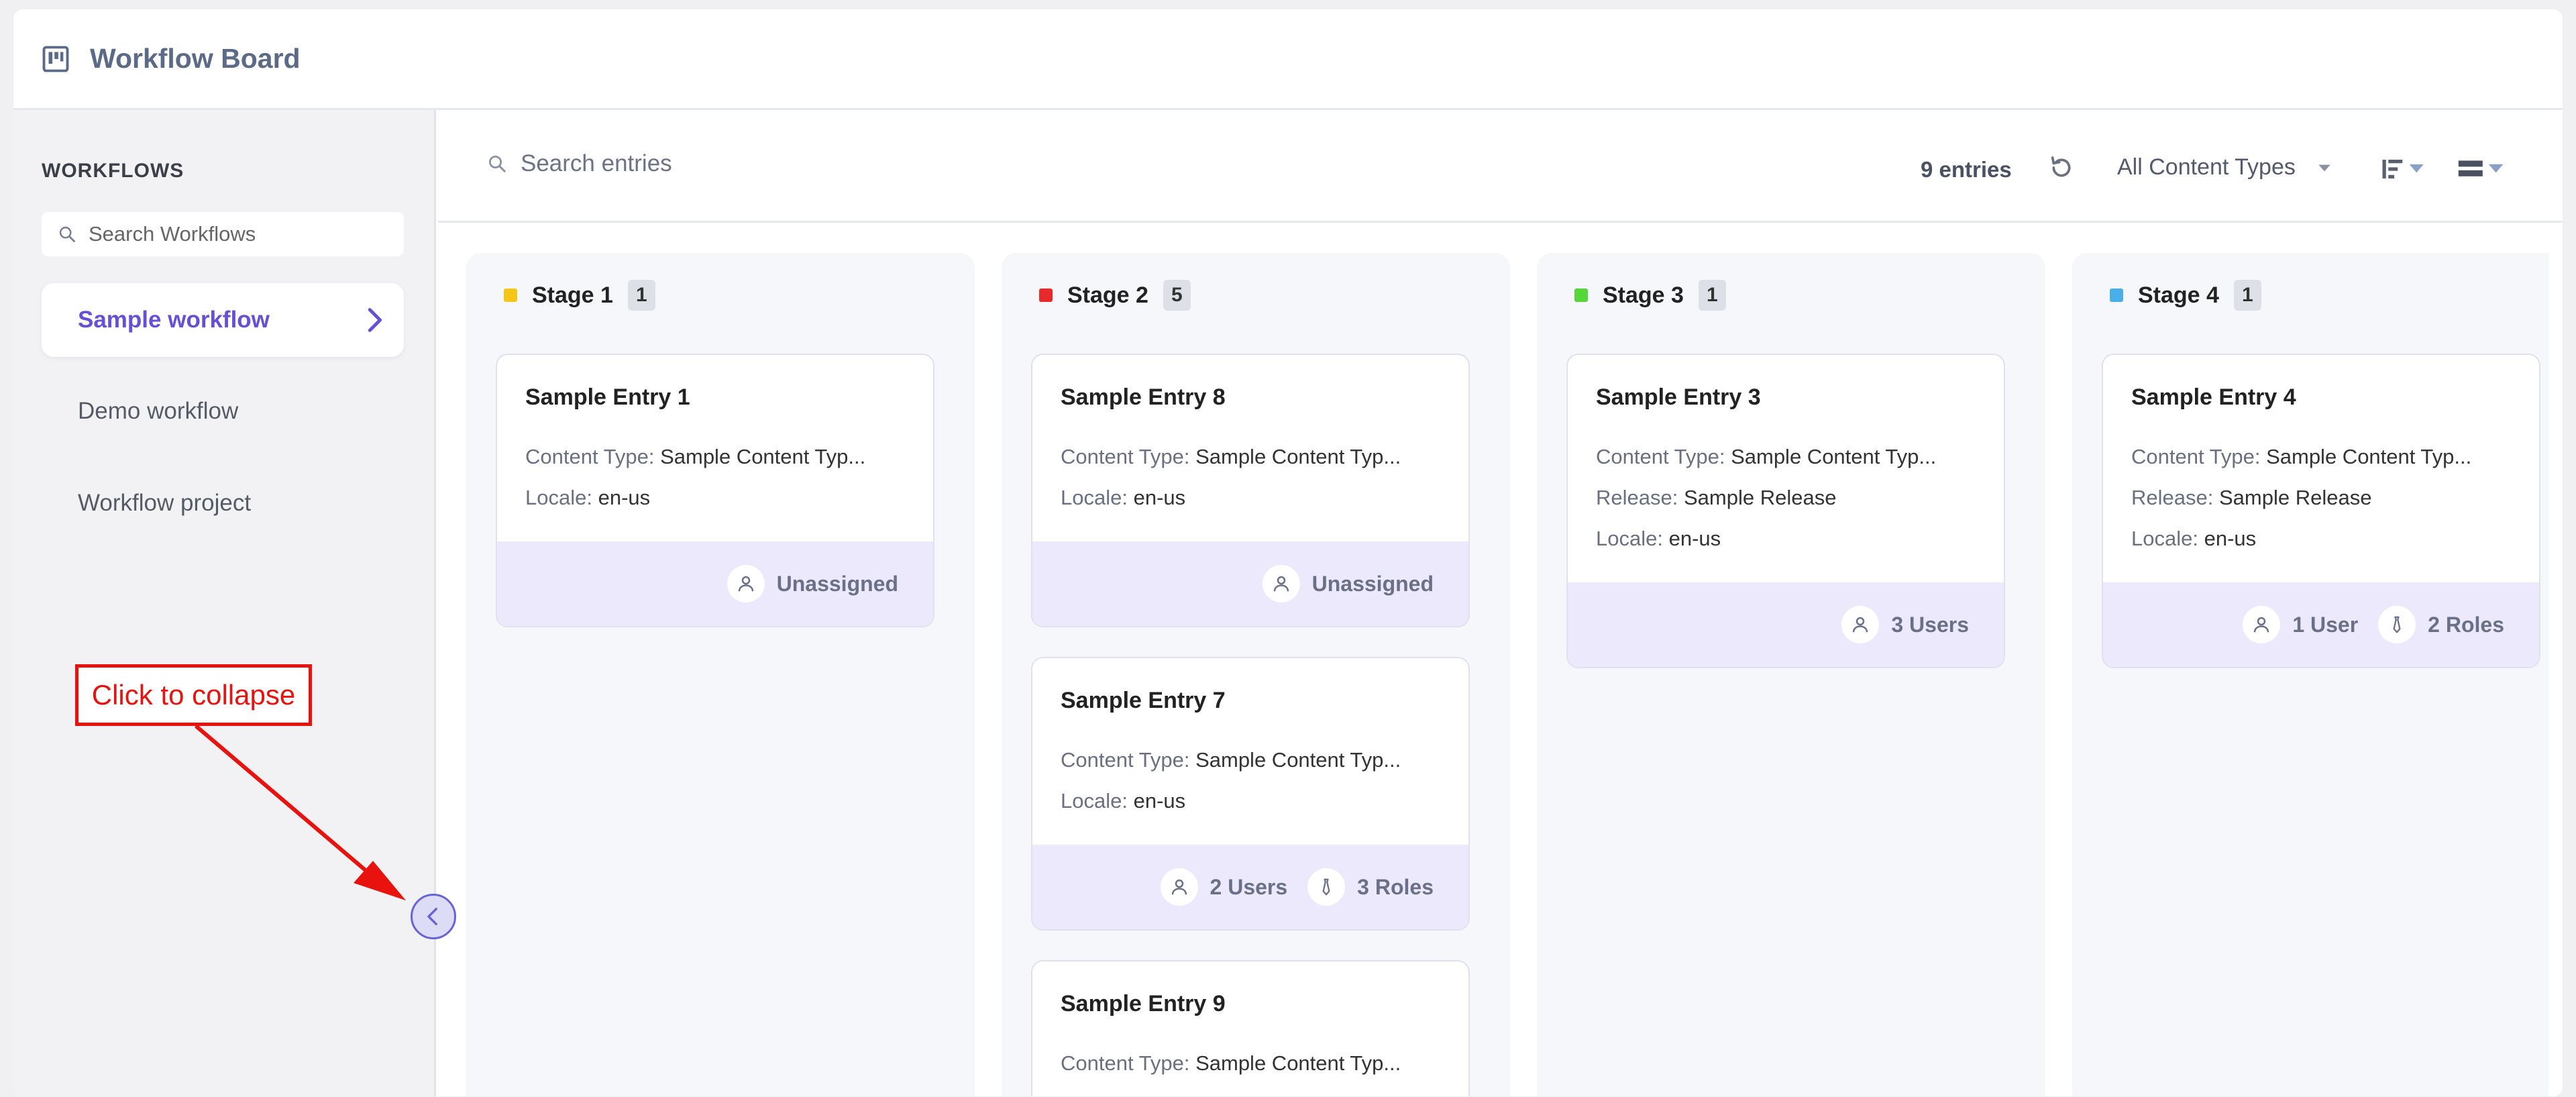 This screenshot has width=2576, height=1097. What do you see at coordinates (67, 234) in the screenshot?
I see `search-icon` at bounding box center [67, 234].